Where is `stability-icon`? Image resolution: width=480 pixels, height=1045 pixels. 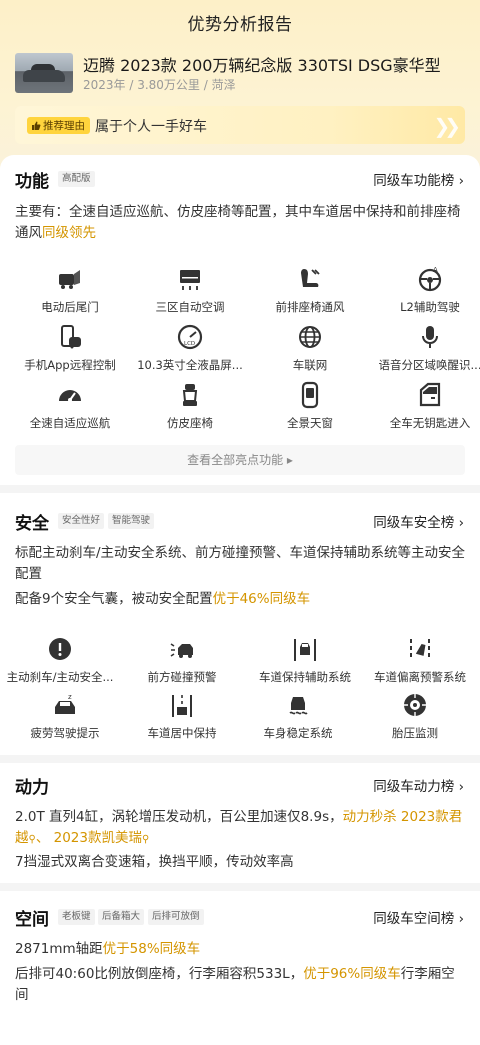
stability-icon is located at coordinates (298, 706).